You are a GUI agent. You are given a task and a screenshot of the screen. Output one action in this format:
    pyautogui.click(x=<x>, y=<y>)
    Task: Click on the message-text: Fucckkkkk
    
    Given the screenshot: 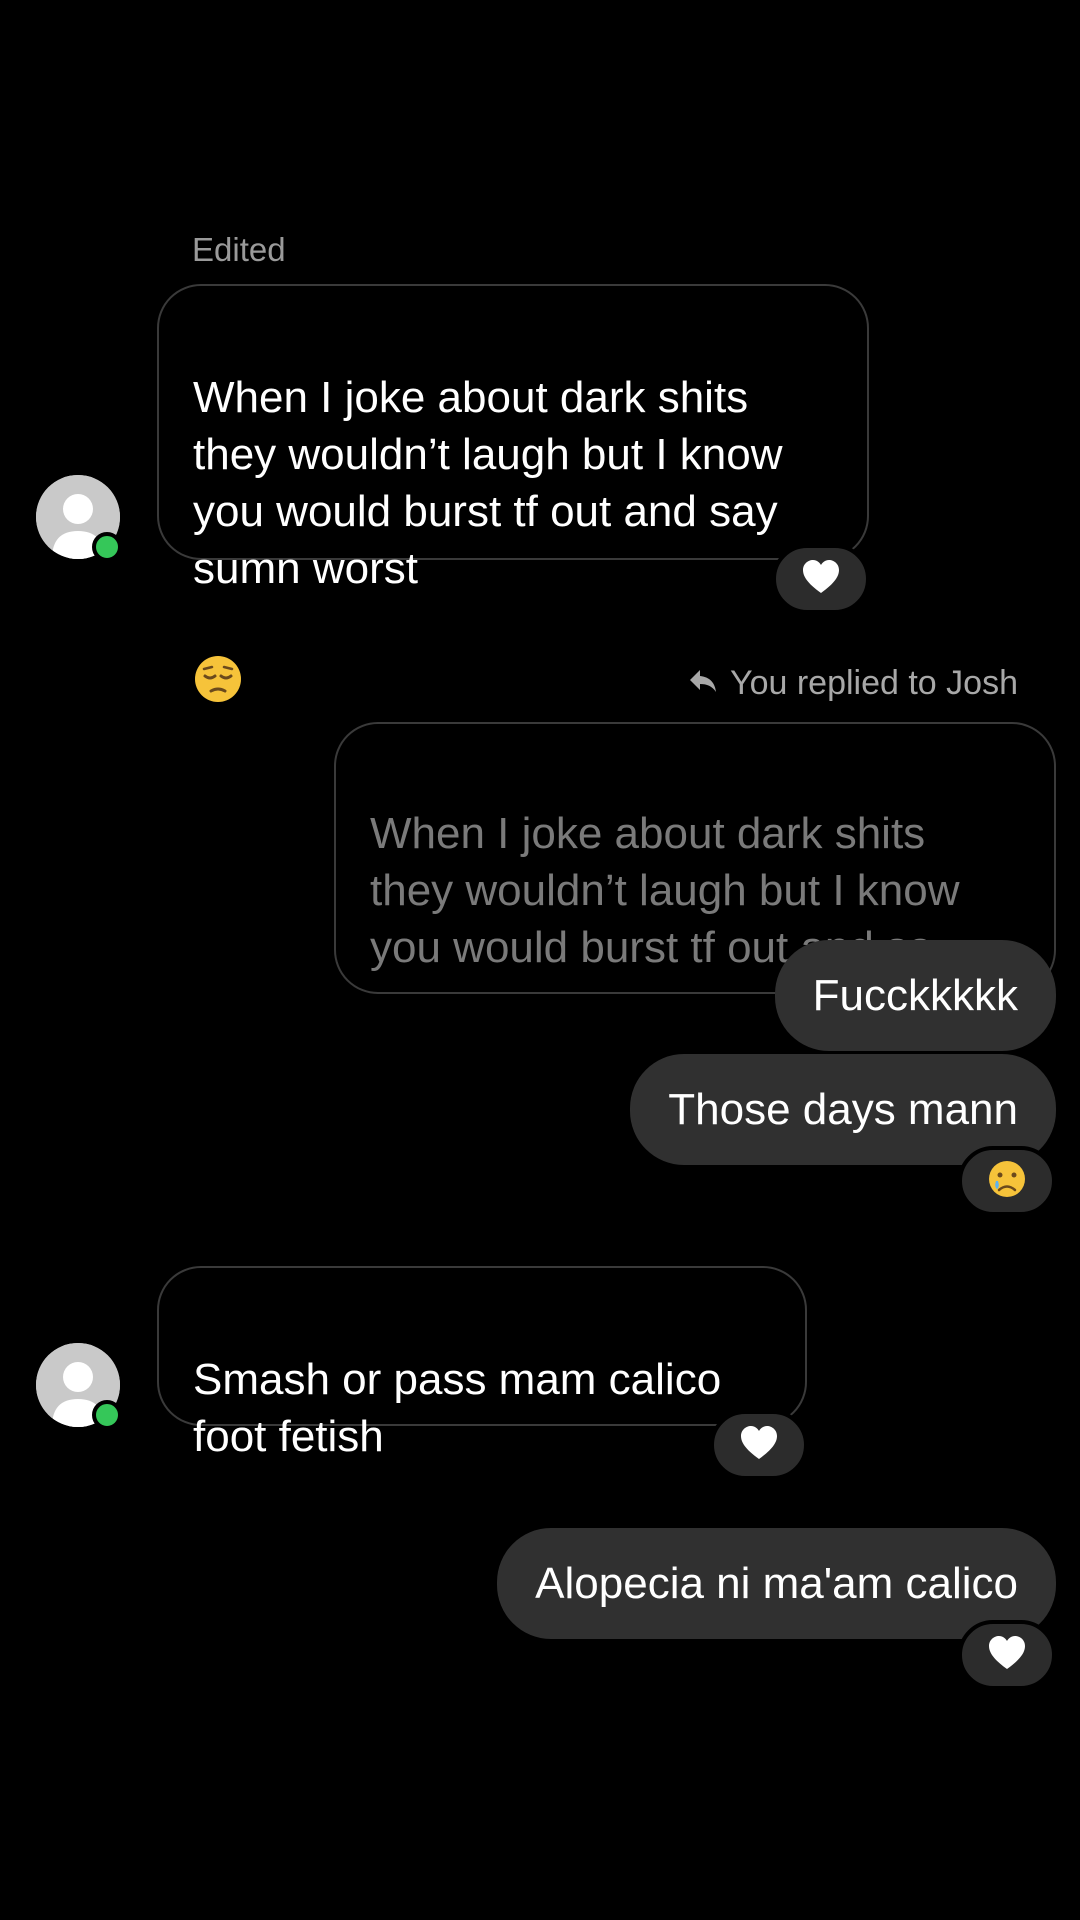 What is the action you would take?
    pyautogui.click(x=915, y=995)
    